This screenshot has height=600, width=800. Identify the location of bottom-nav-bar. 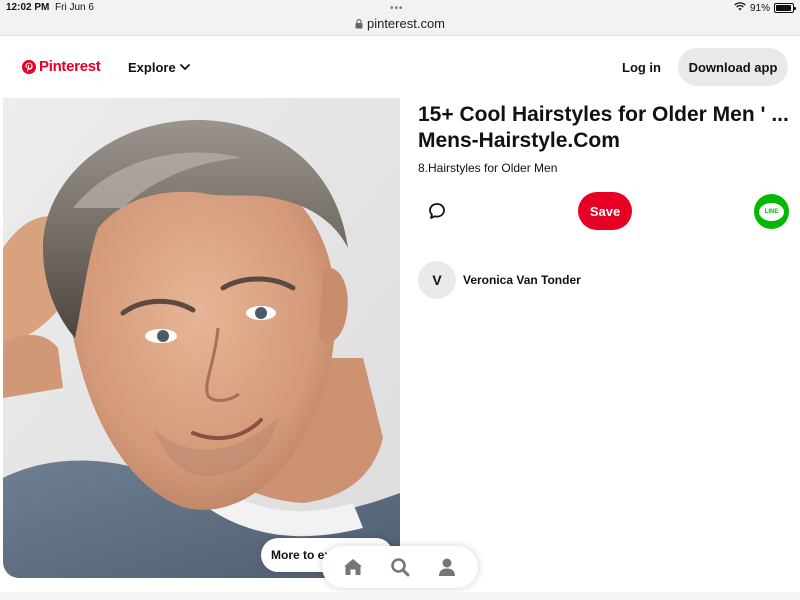
(400, 567).